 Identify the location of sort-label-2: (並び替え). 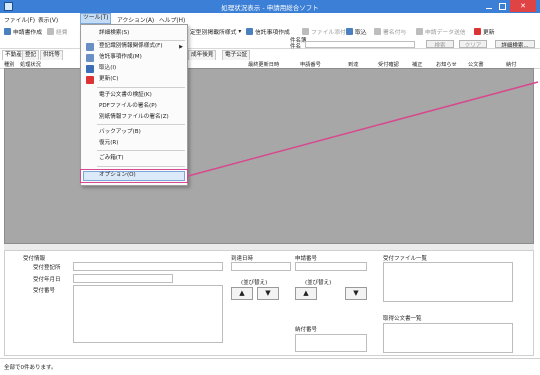
(318, 283).